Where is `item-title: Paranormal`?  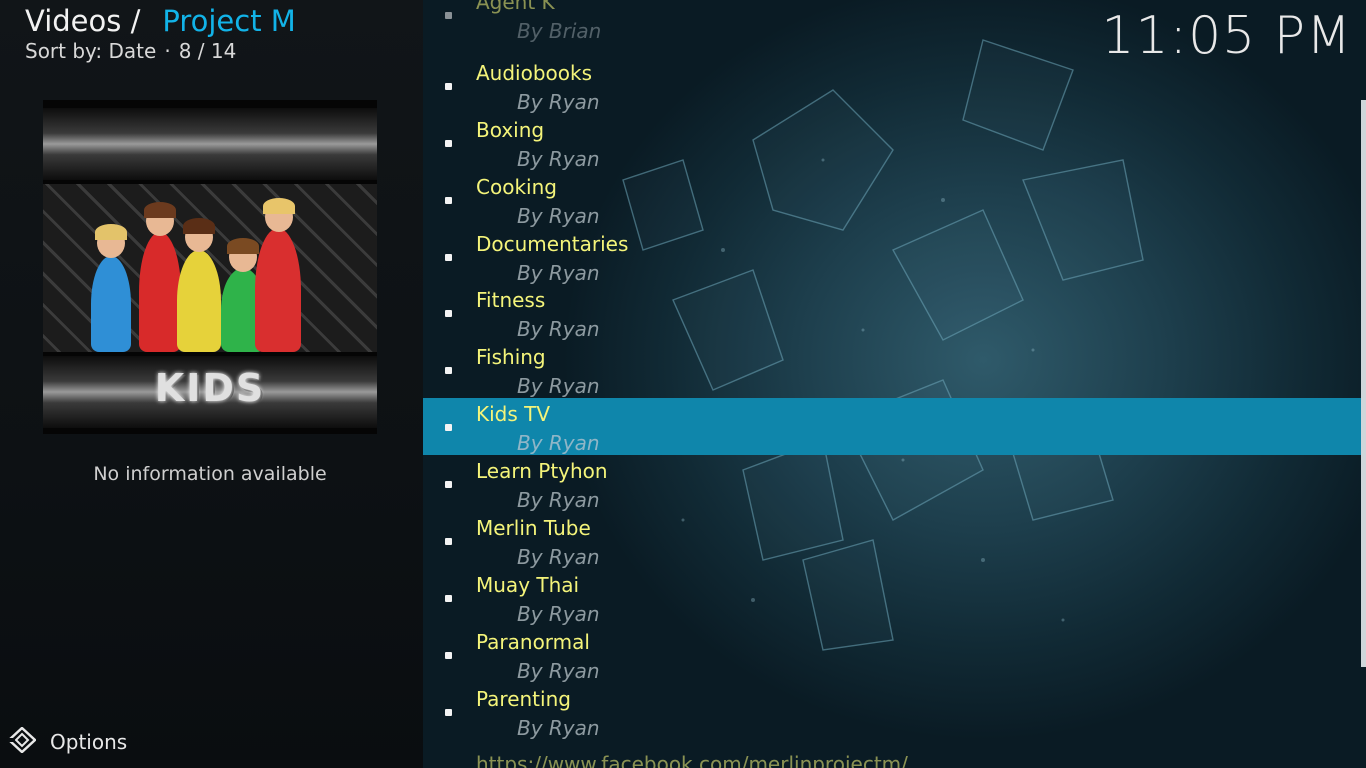 item-title: Paranormal is located at coordinates (533, 642).